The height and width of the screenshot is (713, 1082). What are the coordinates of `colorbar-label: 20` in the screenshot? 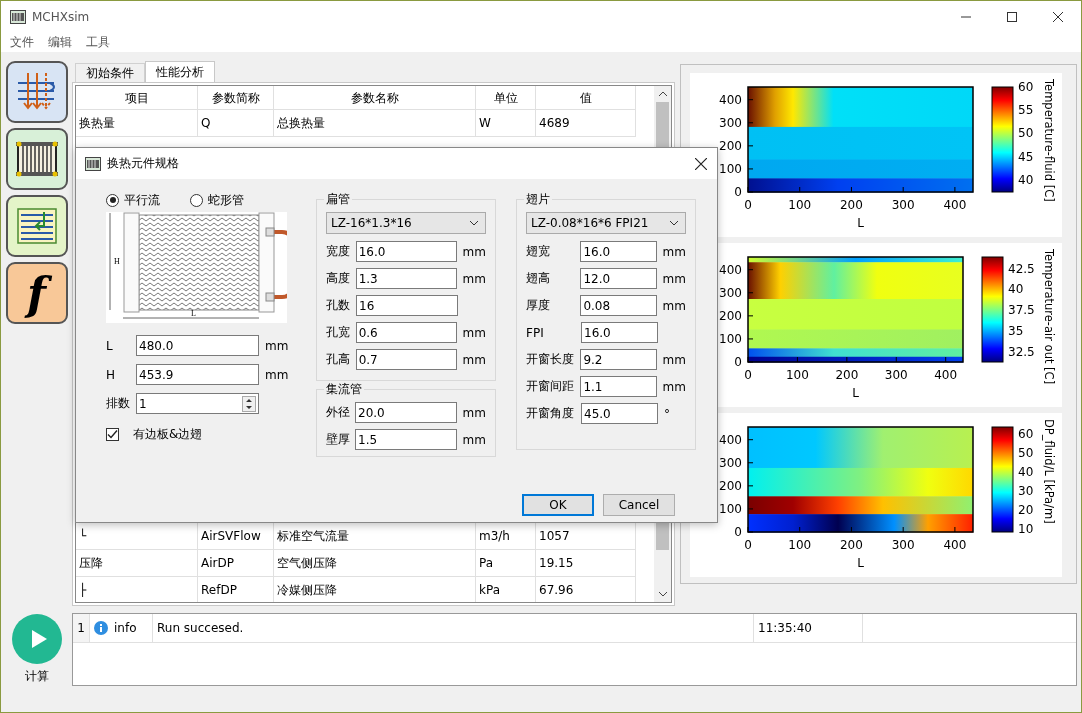 It's located at (1026, 509).